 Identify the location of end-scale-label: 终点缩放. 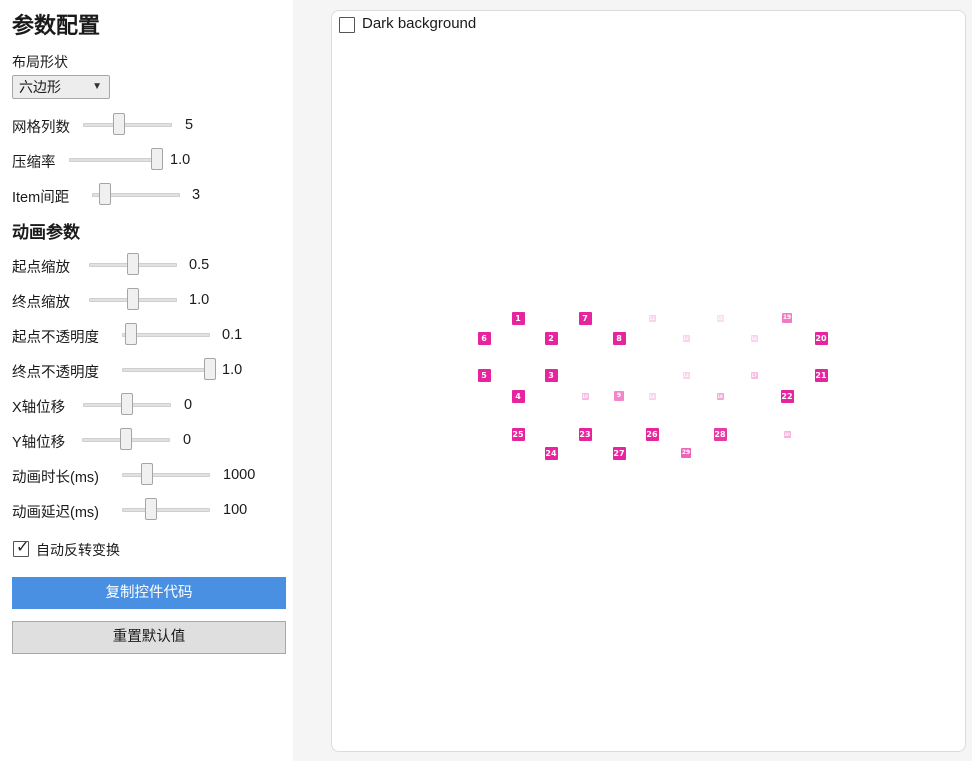
(41, 303).